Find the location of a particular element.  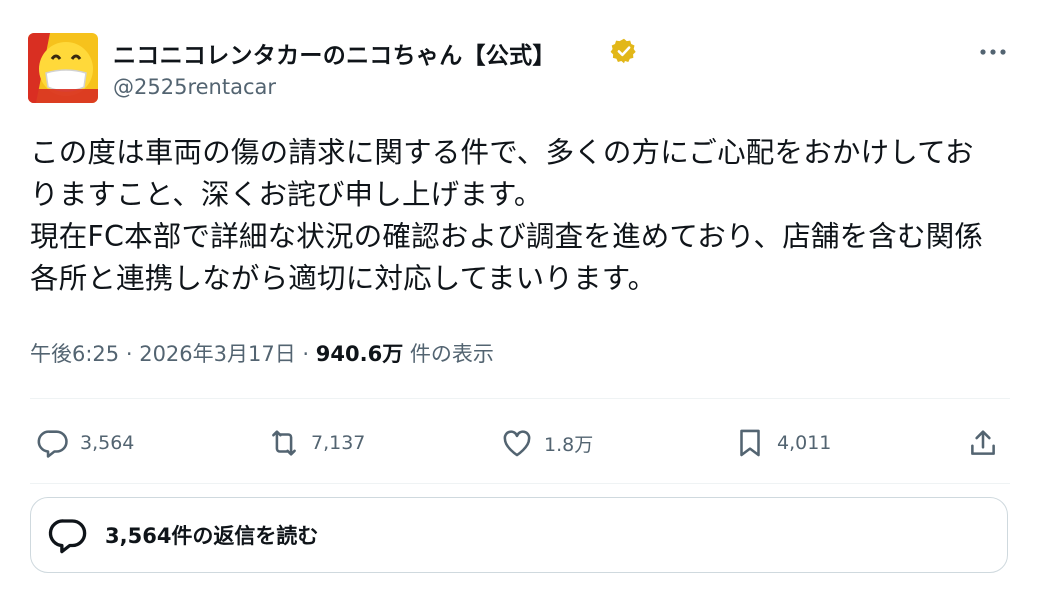

share-icon is located at coordinates (983, 442).